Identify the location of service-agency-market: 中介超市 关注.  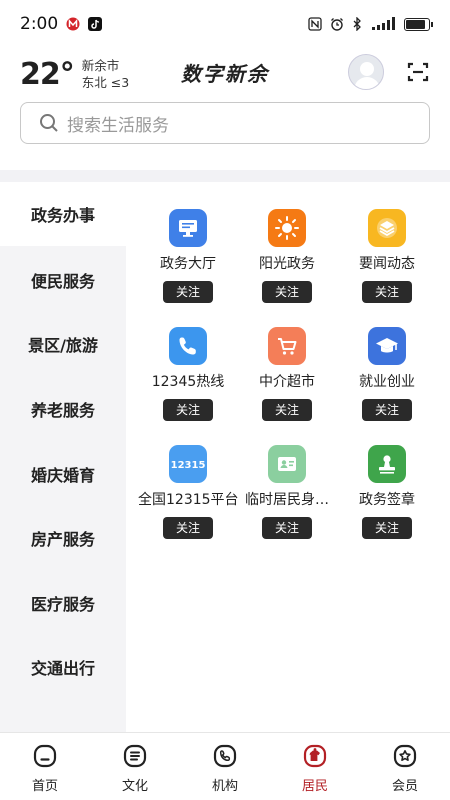
(287, 382).